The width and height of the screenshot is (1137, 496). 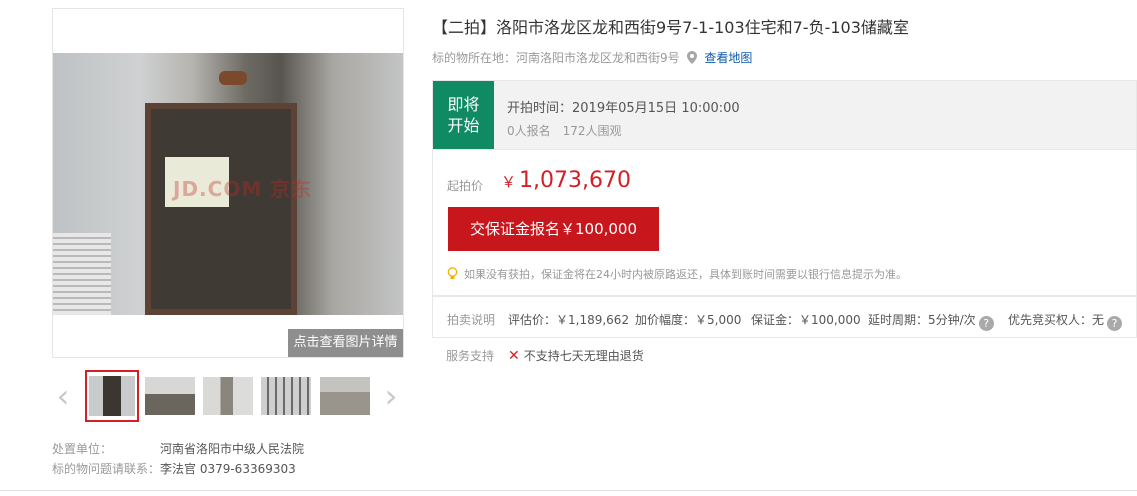 What do you see at coordinates (1056, 320) in the screenshot?
I see `priority-bidder-text: 优先竞买权人：无` at bounding box center [1056, 320].